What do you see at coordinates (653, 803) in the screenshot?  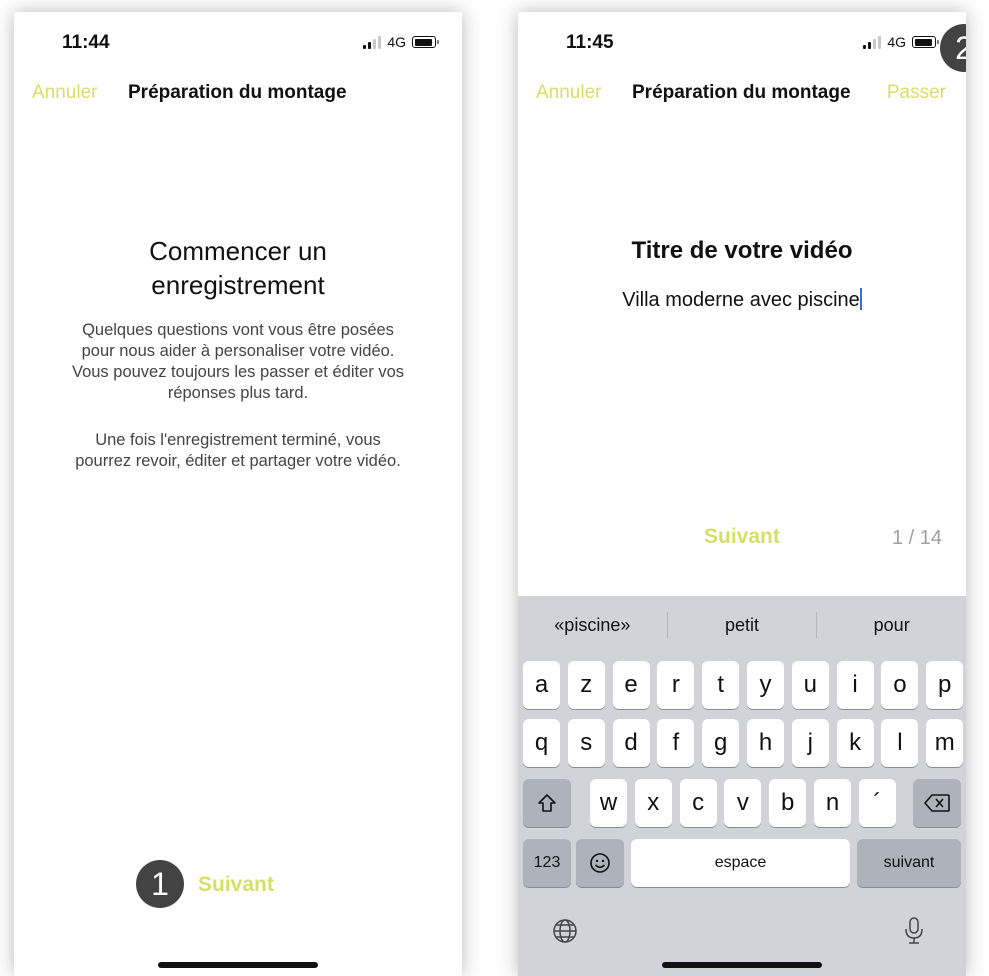 I see `key-x: x` at bounding box center [653, 803].